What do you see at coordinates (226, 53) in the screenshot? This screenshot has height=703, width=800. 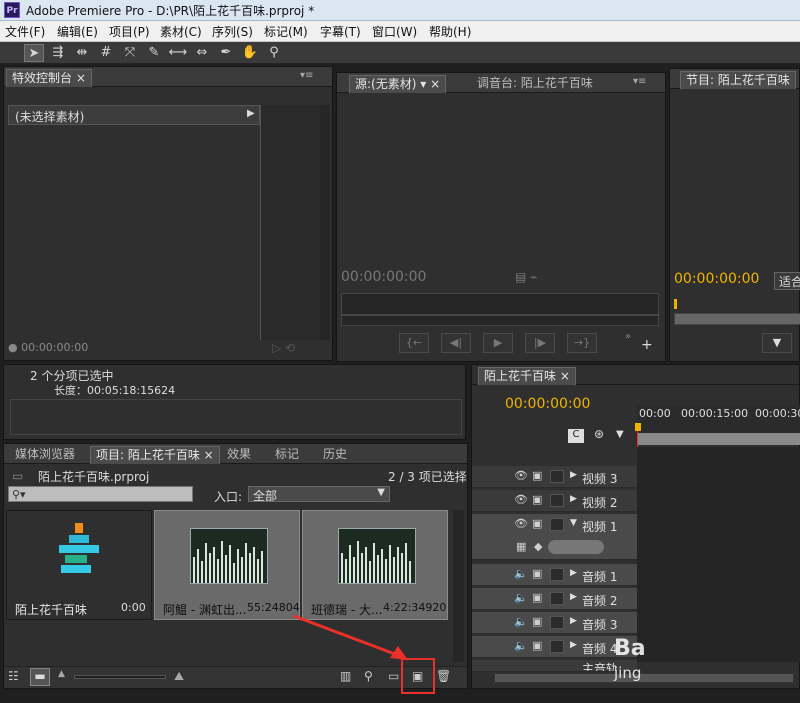 I see `pen-tool-icon: ✒` at bounding box center [226, 53].